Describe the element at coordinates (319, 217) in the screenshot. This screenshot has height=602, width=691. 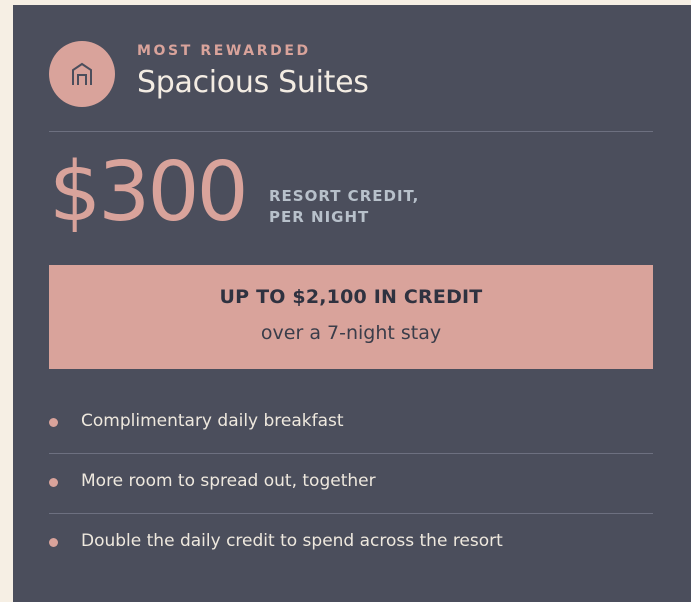
I see `price-note-line-2: PER NIGHT` at that location.